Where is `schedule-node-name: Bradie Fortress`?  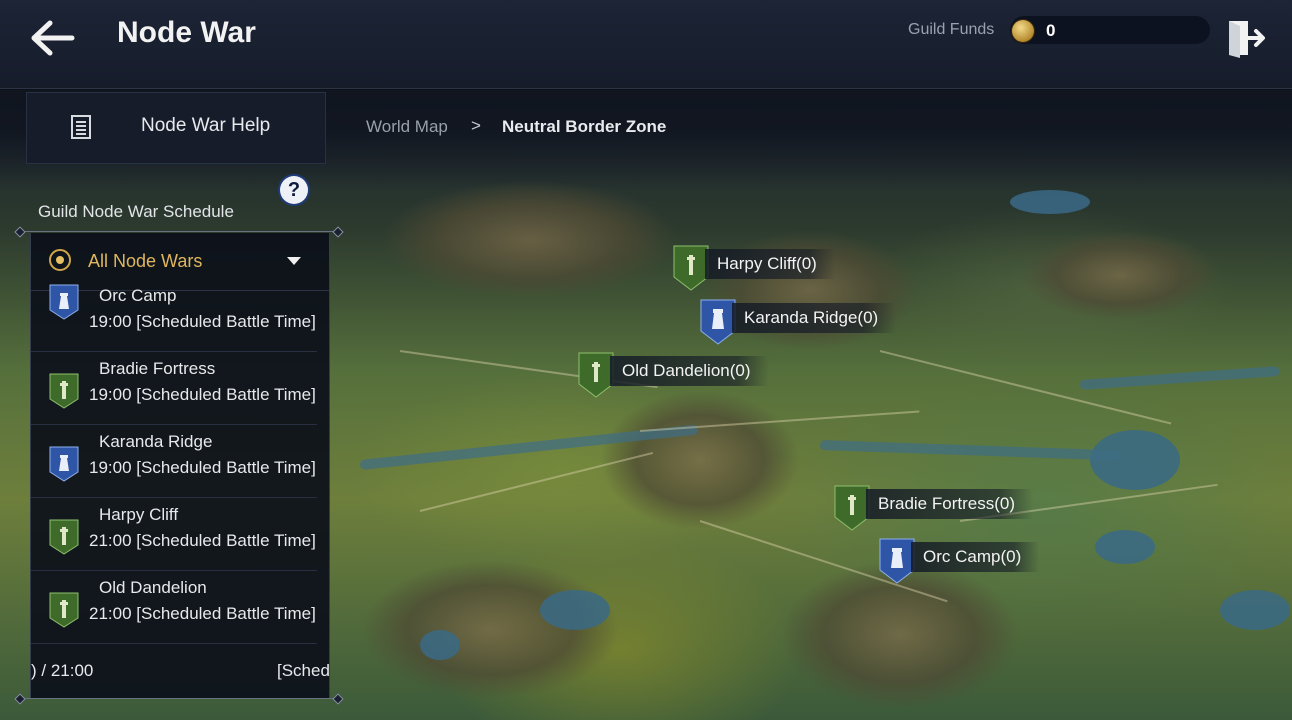
schedule-node-name: Bradie Fortress is located at coordinates (157, 368).